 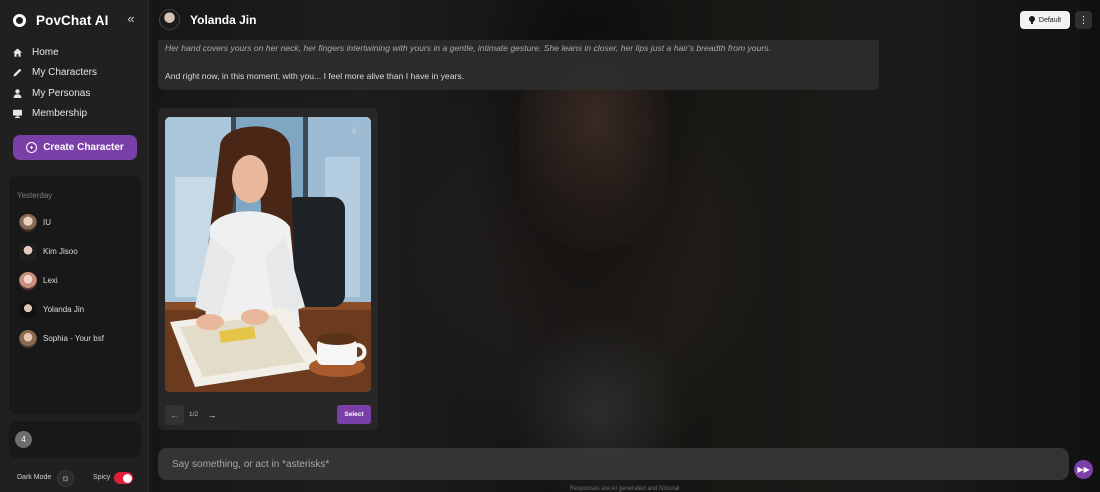 I want to click on recent-chat-name: Sophia - Your bsf, so click(x=73, y=338).